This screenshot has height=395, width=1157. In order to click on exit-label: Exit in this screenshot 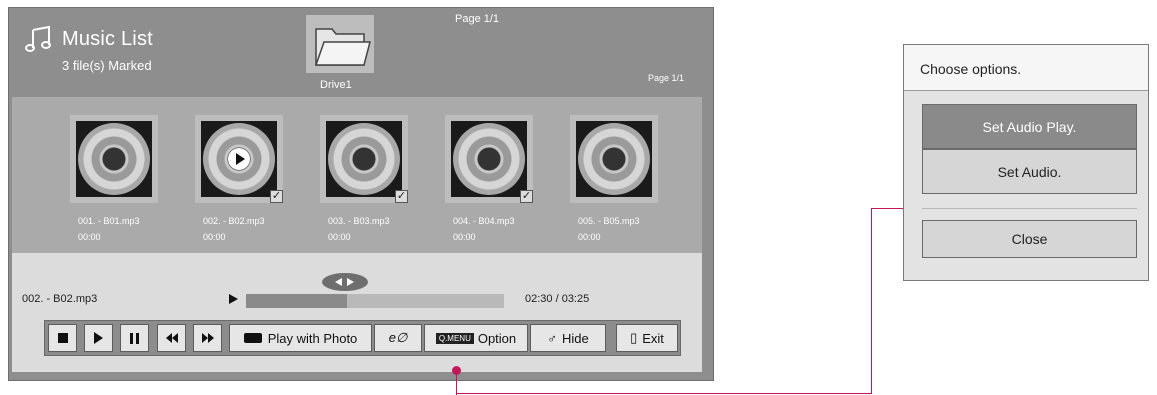, I will do `click(653, 338)`.